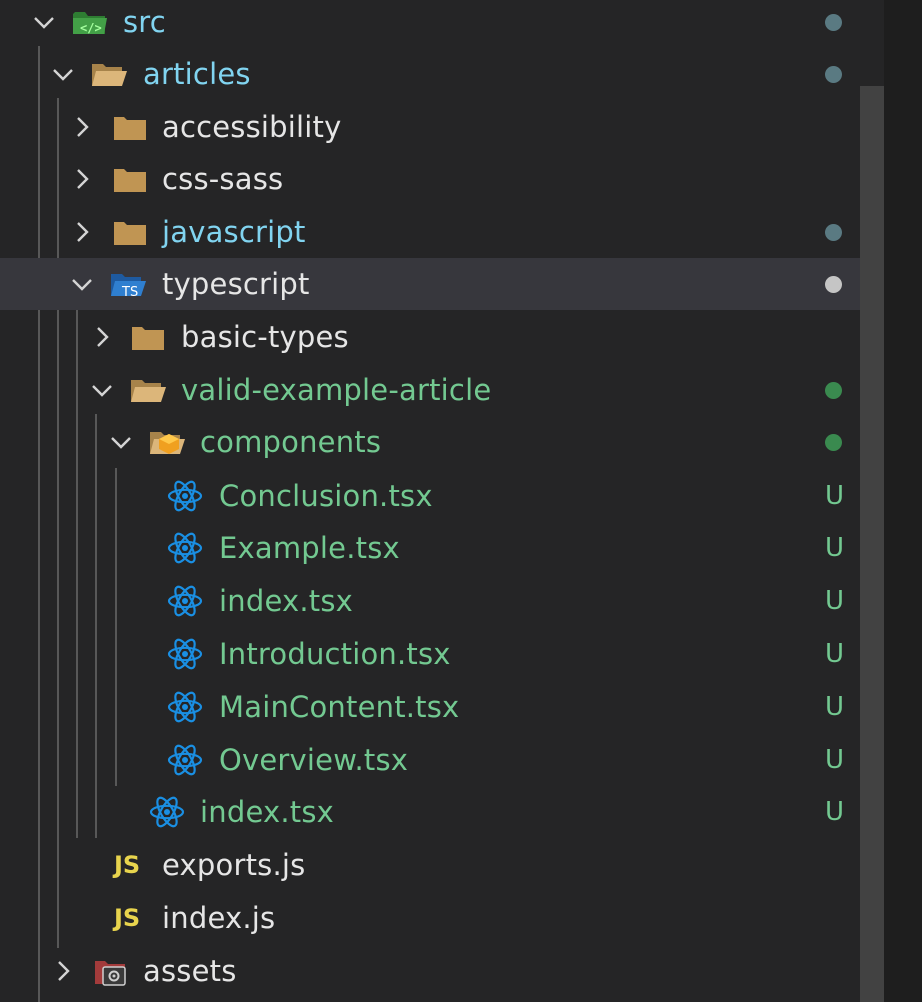 Image resolution: width=922 pixels, height=1002 pixels. Describe the element at coordinates (129, 292) in the screenshot. I see `svg-text: TS` at that location.